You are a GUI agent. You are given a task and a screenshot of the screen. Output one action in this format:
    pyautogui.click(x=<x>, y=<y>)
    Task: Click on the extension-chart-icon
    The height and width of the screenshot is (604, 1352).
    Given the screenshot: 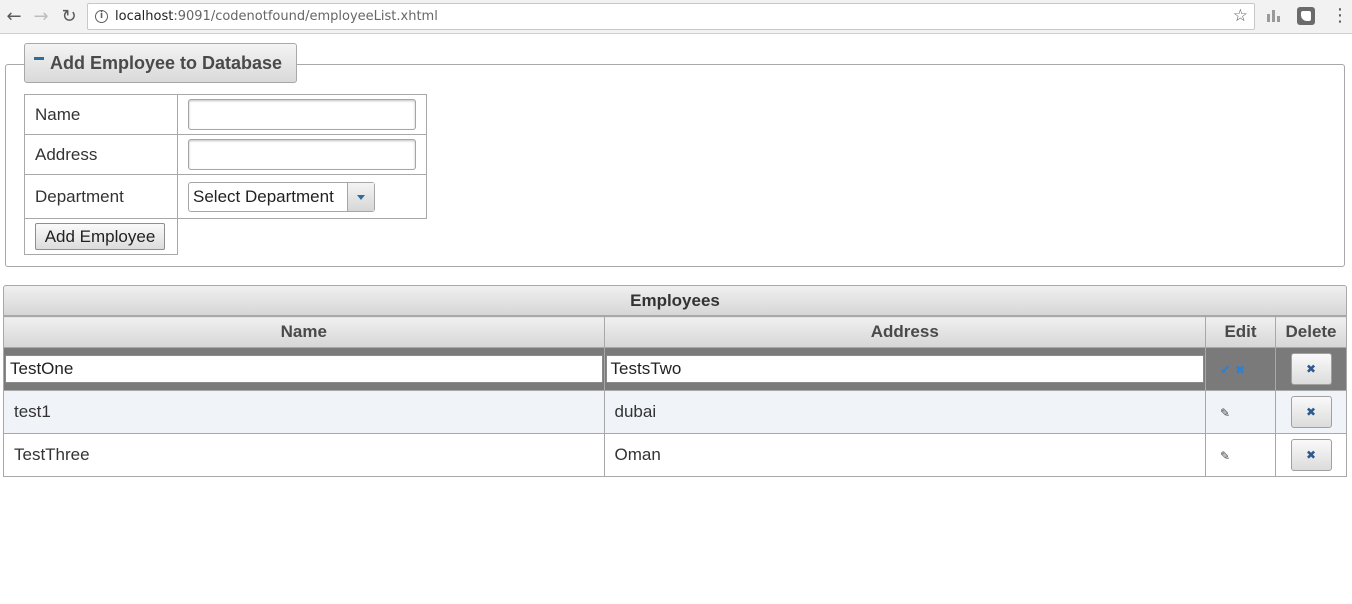 What is the action you would take?
    pyautogui.click(x=1274, y=16)
    